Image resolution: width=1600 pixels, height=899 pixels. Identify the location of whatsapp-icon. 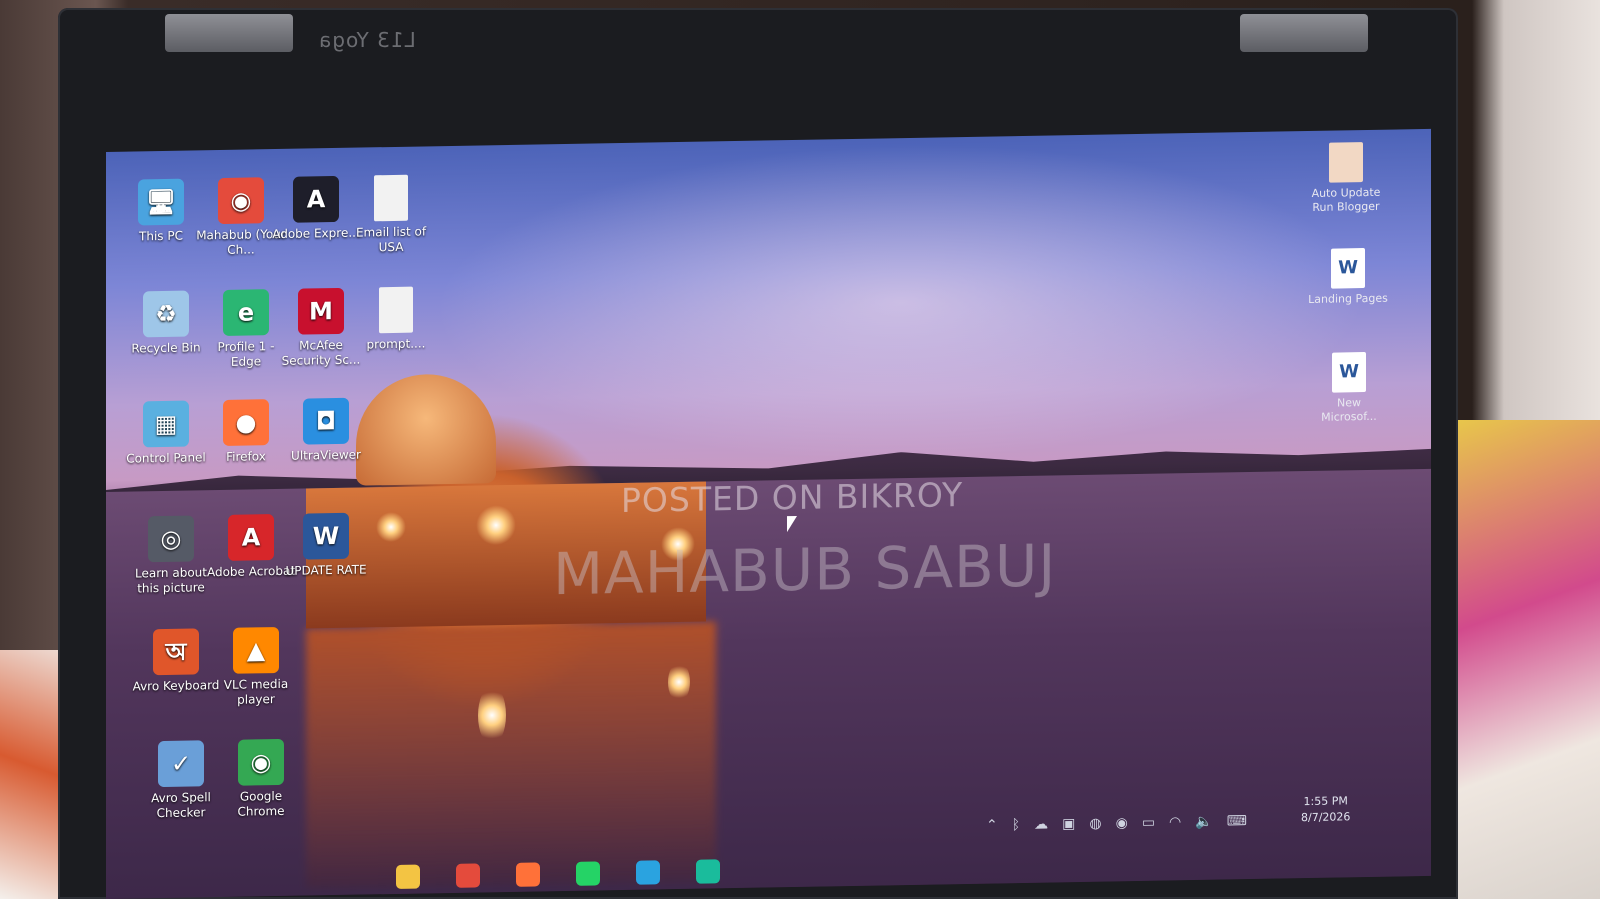
(588, 873).